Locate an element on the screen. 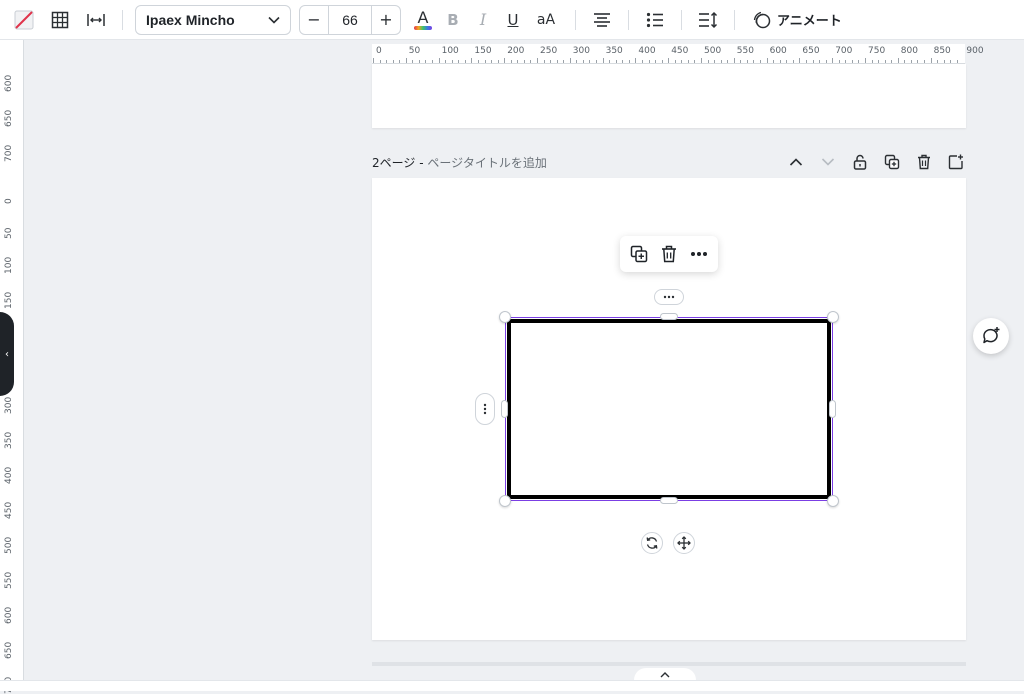 The width and height of the screenshot is (1024, 694). ruler-tick-label: 150 is located at coordinates (483, 51).